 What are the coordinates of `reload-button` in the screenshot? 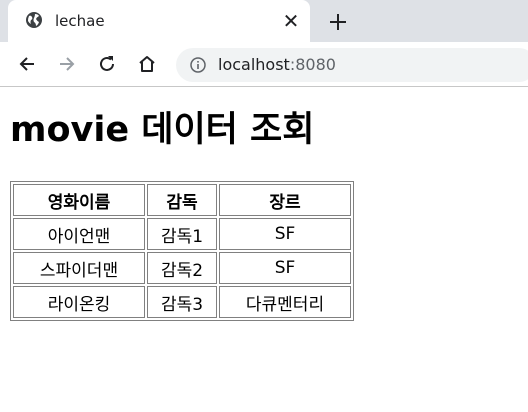 It's located at (107, 64).